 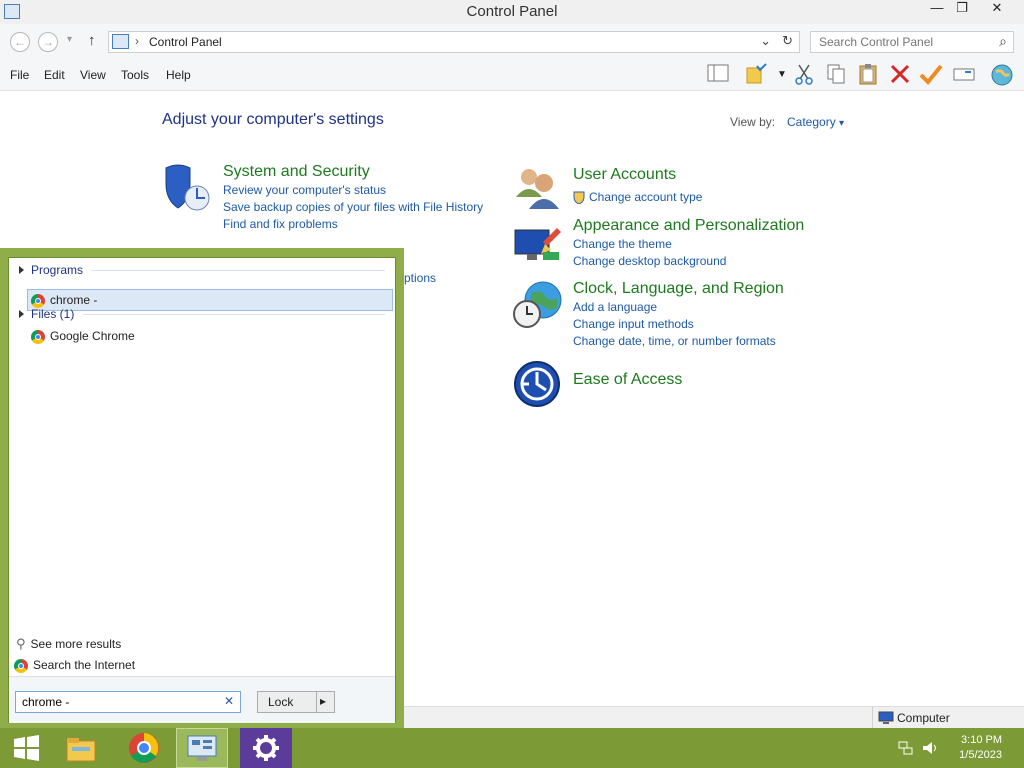 What do you see at coordinates (906, 749) in the screenshot?
I see `network-icon` at bounding box center [906, 749].